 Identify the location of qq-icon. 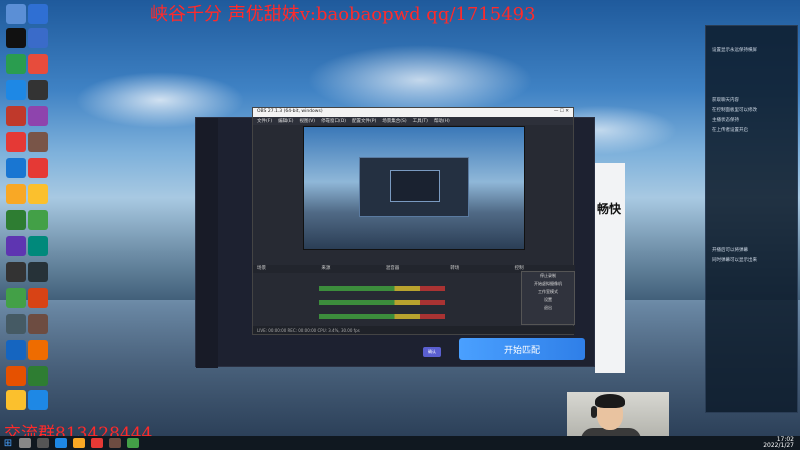
(16, 38).